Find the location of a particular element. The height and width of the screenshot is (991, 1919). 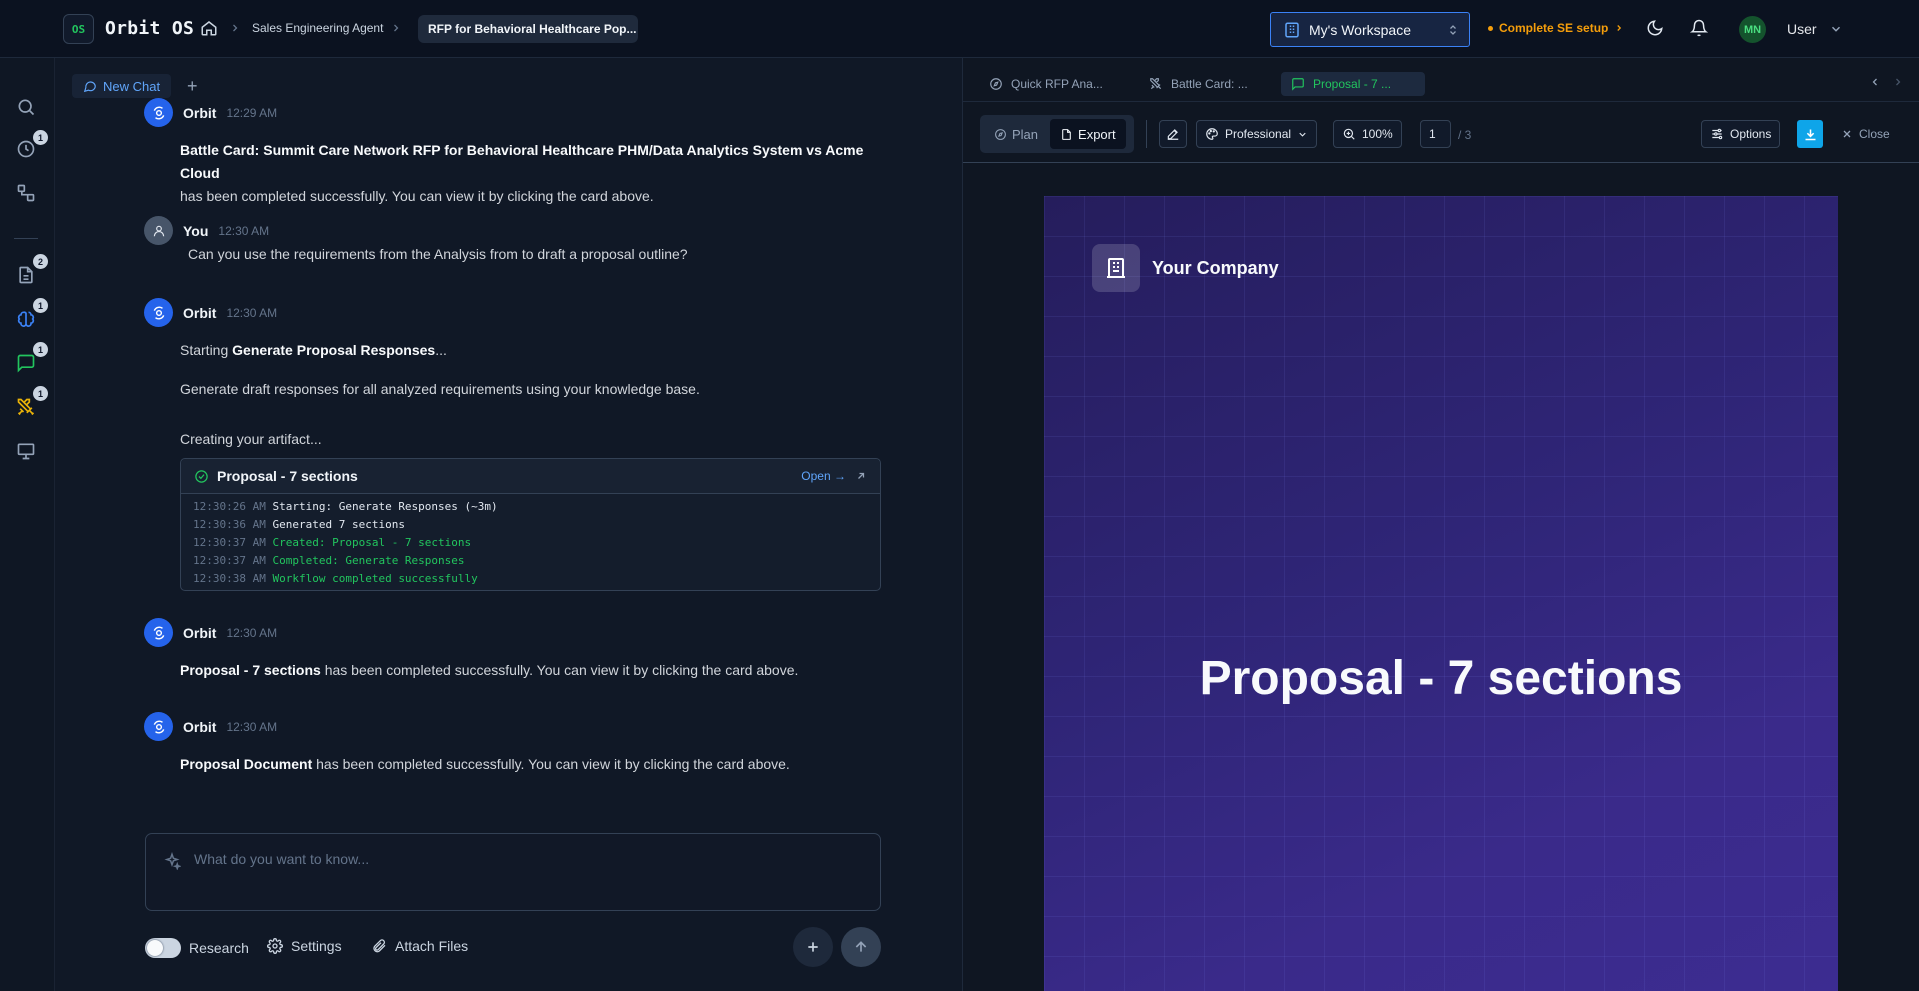

research-toggle is located at coordinates (163, 948).